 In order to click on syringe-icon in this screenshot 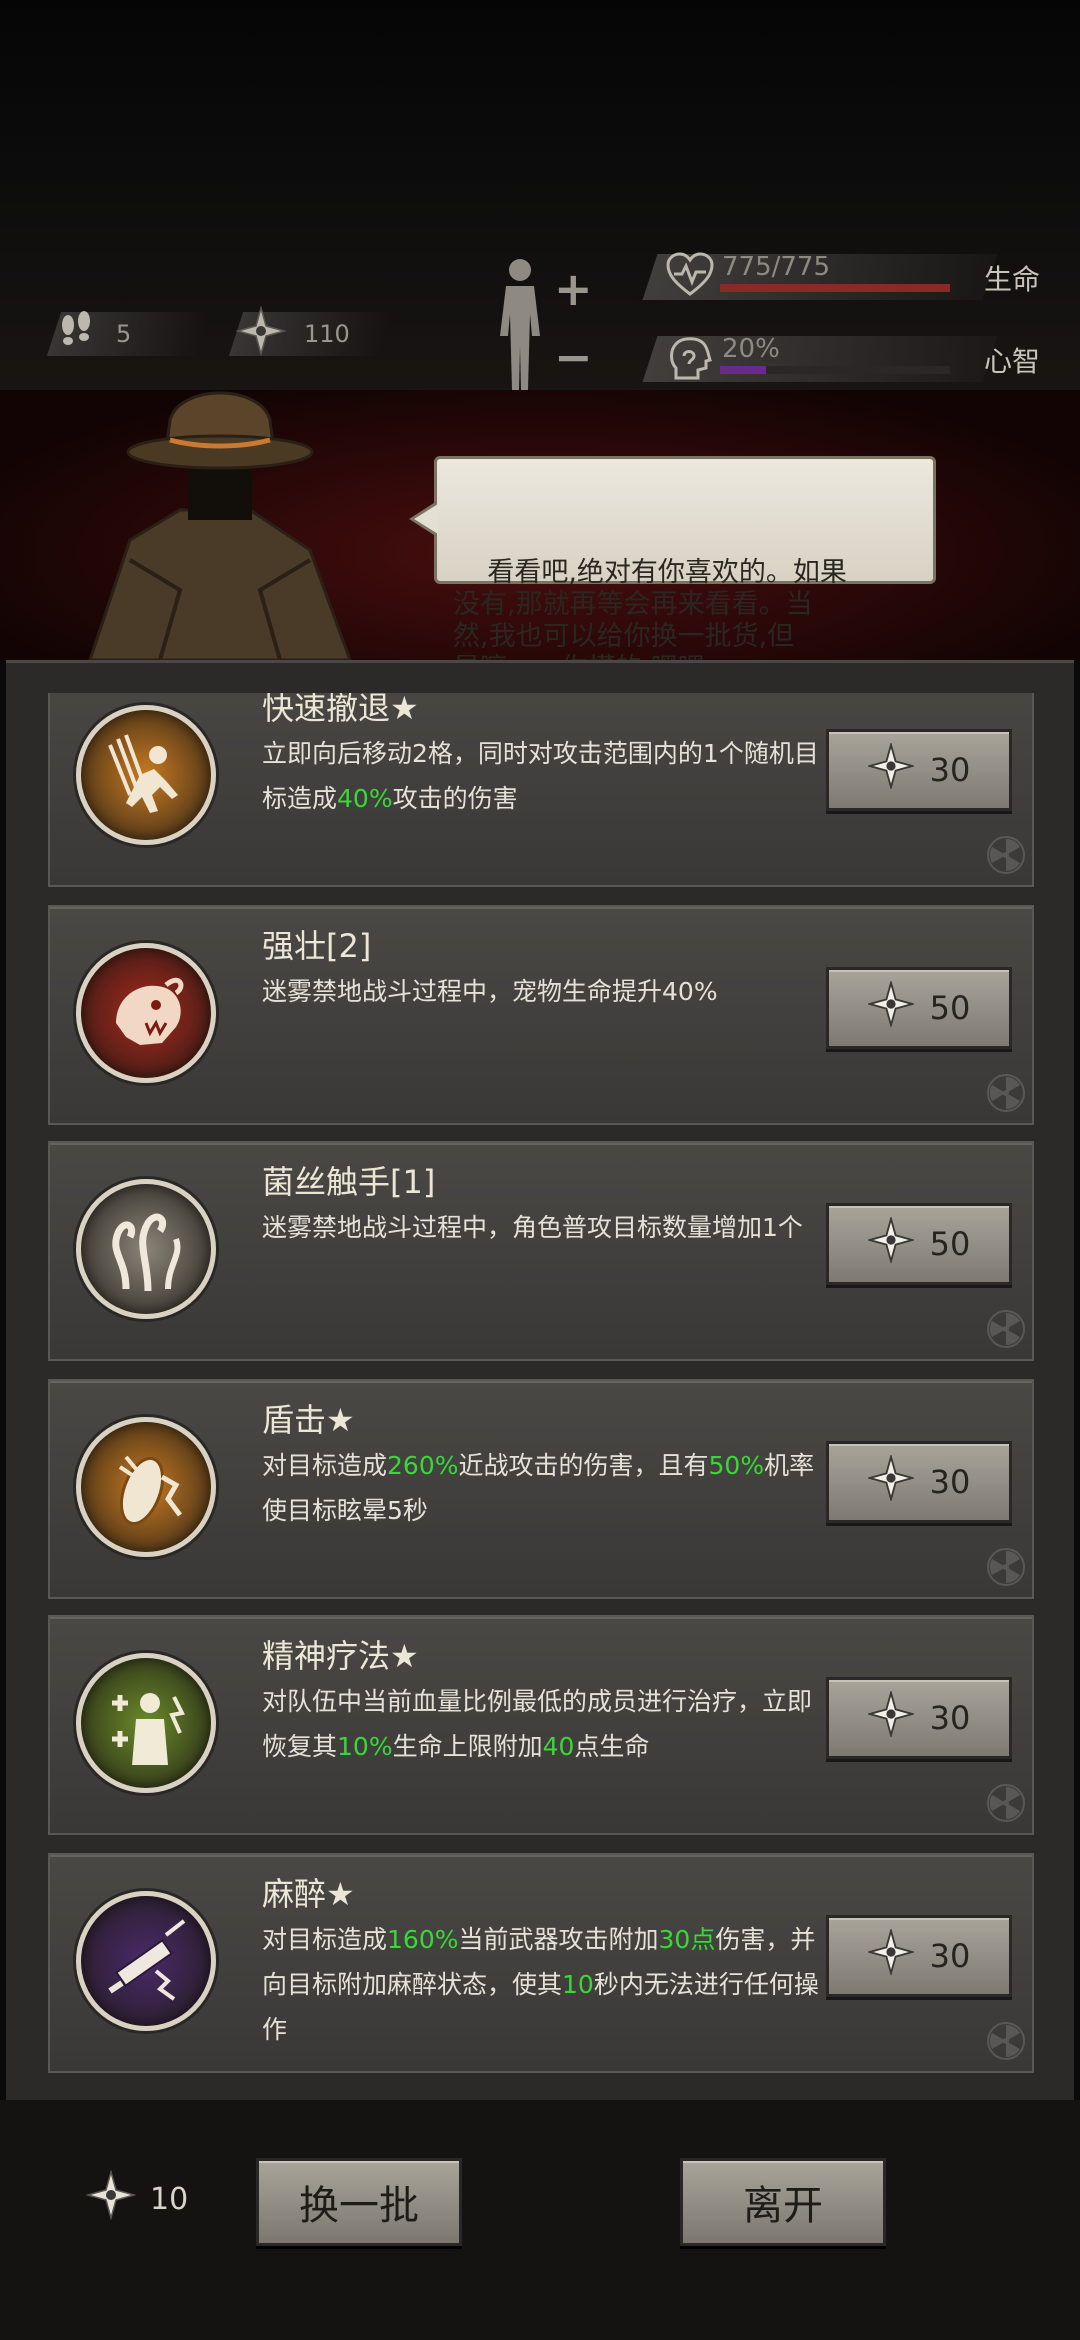, I will do `click(146, 1961)`.